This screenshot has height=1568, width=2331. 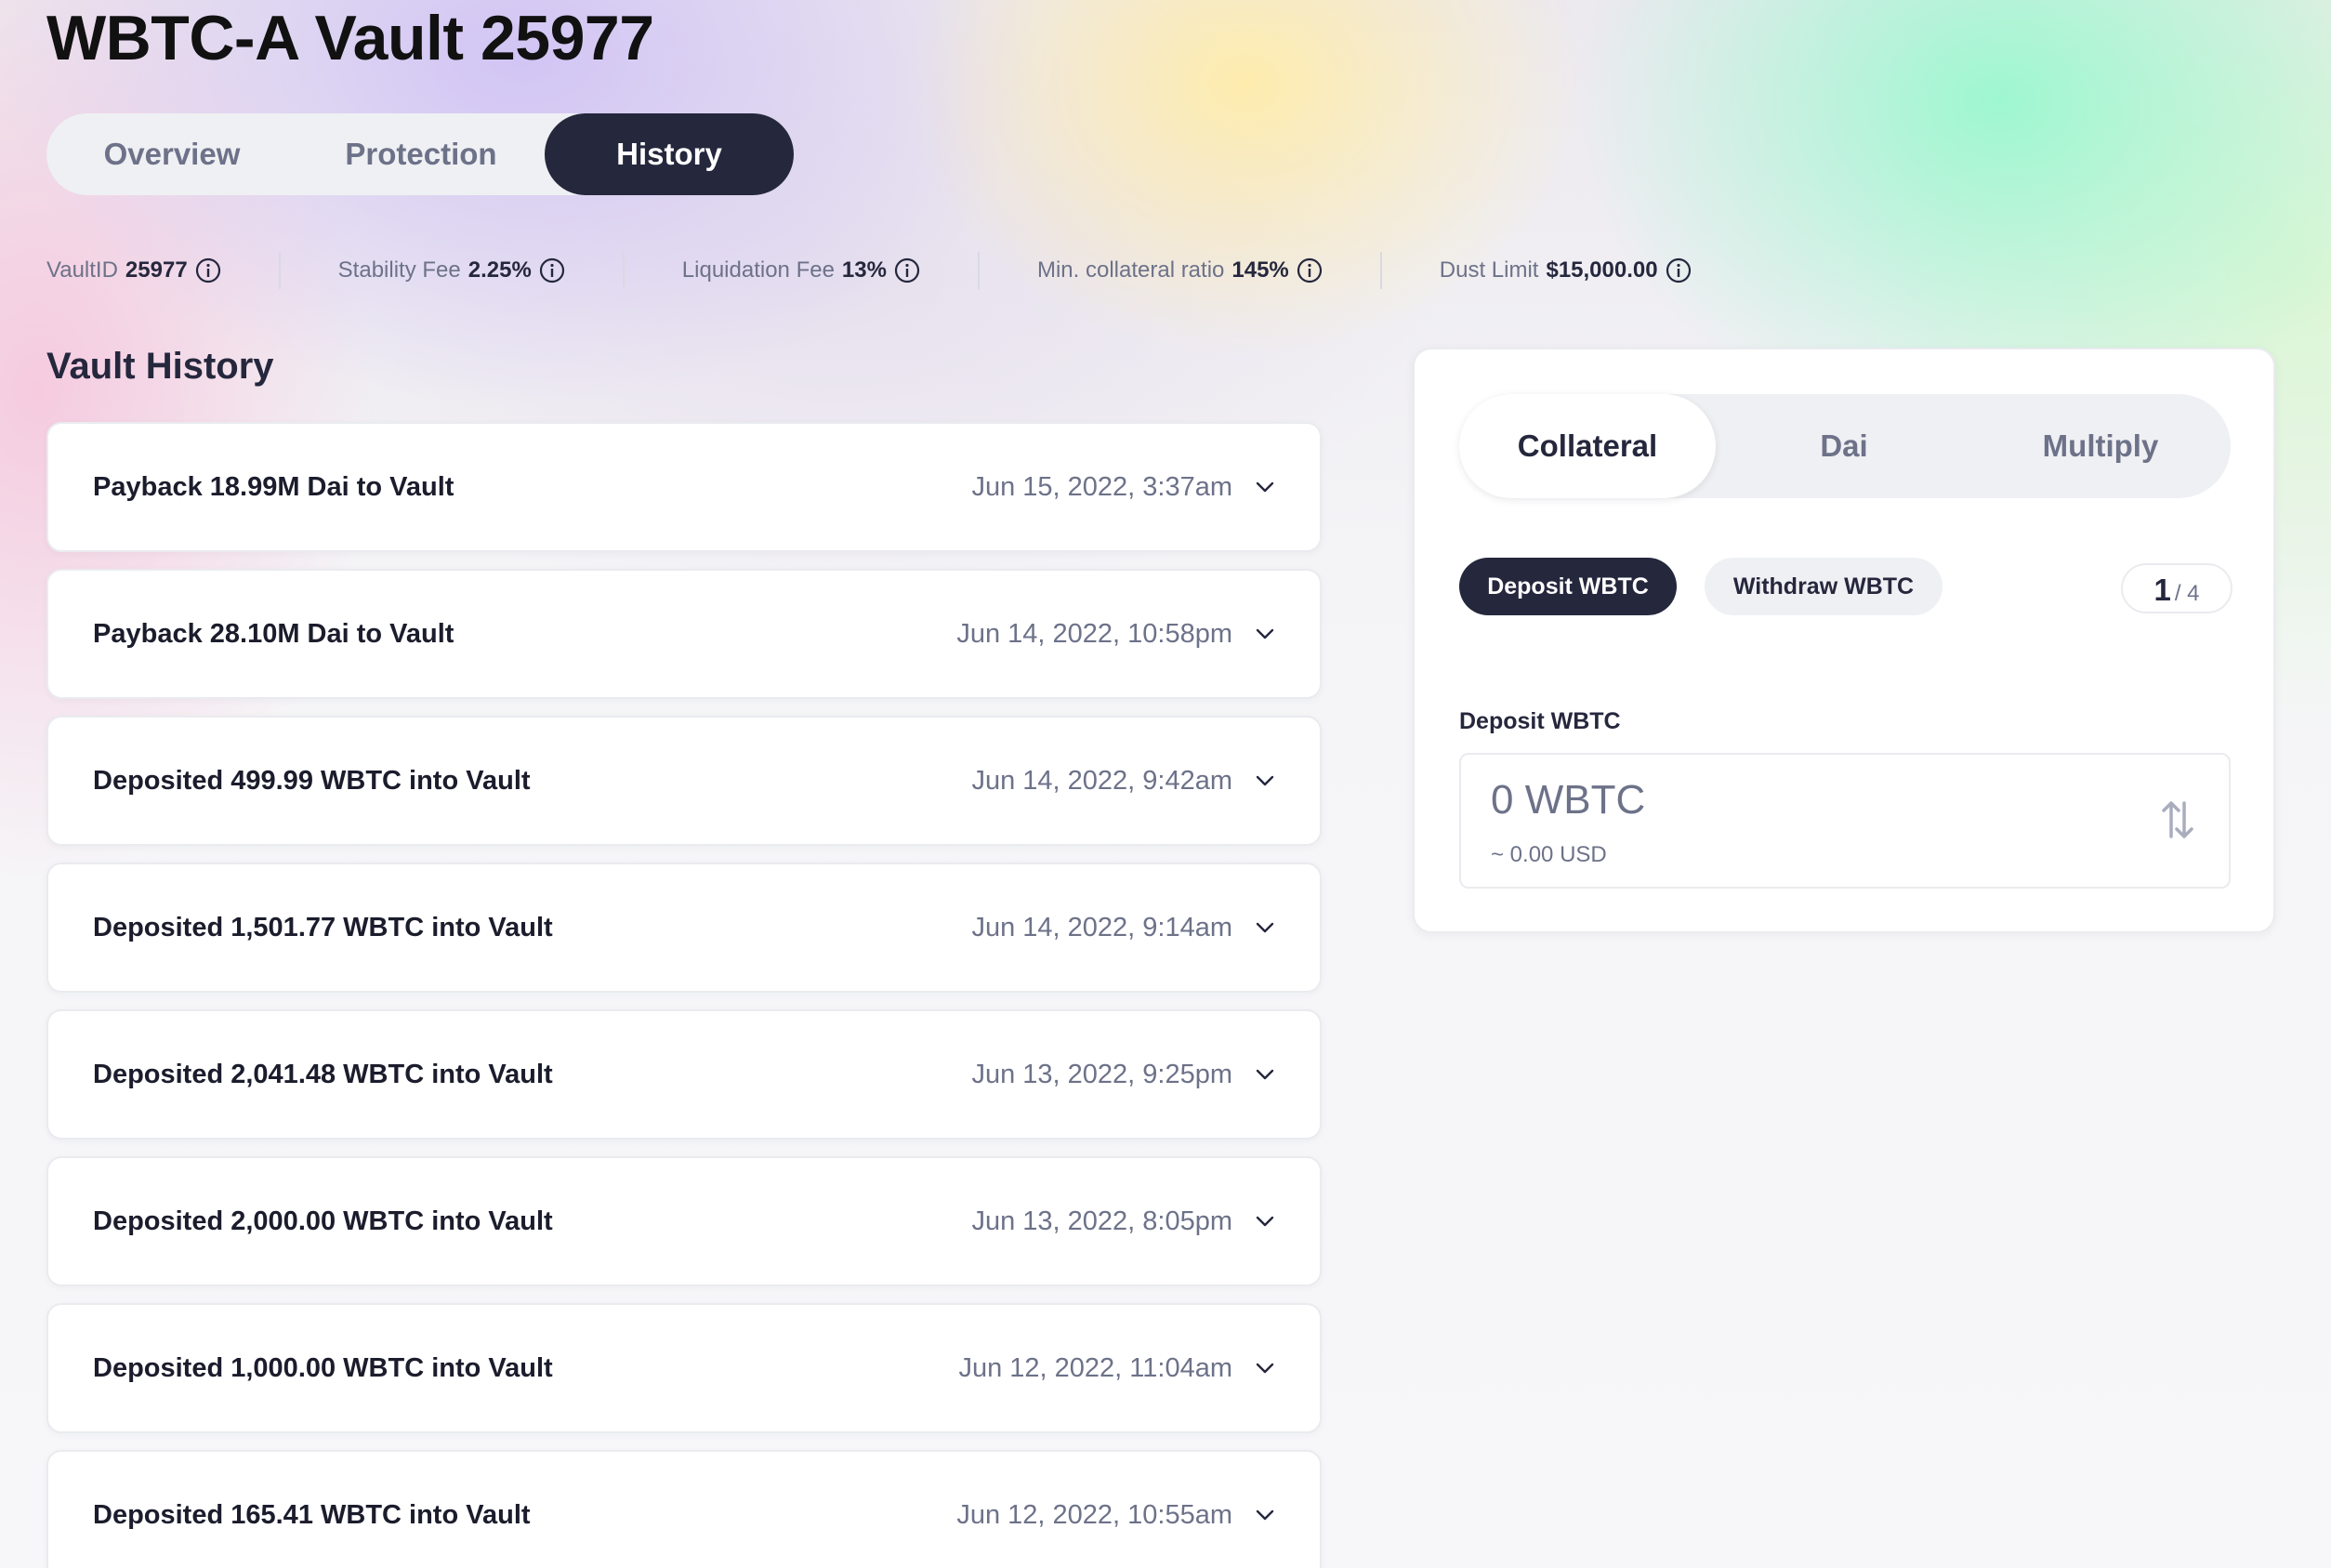 I want to click on stat-label: Stability Fee, so click(x=399, y=270).